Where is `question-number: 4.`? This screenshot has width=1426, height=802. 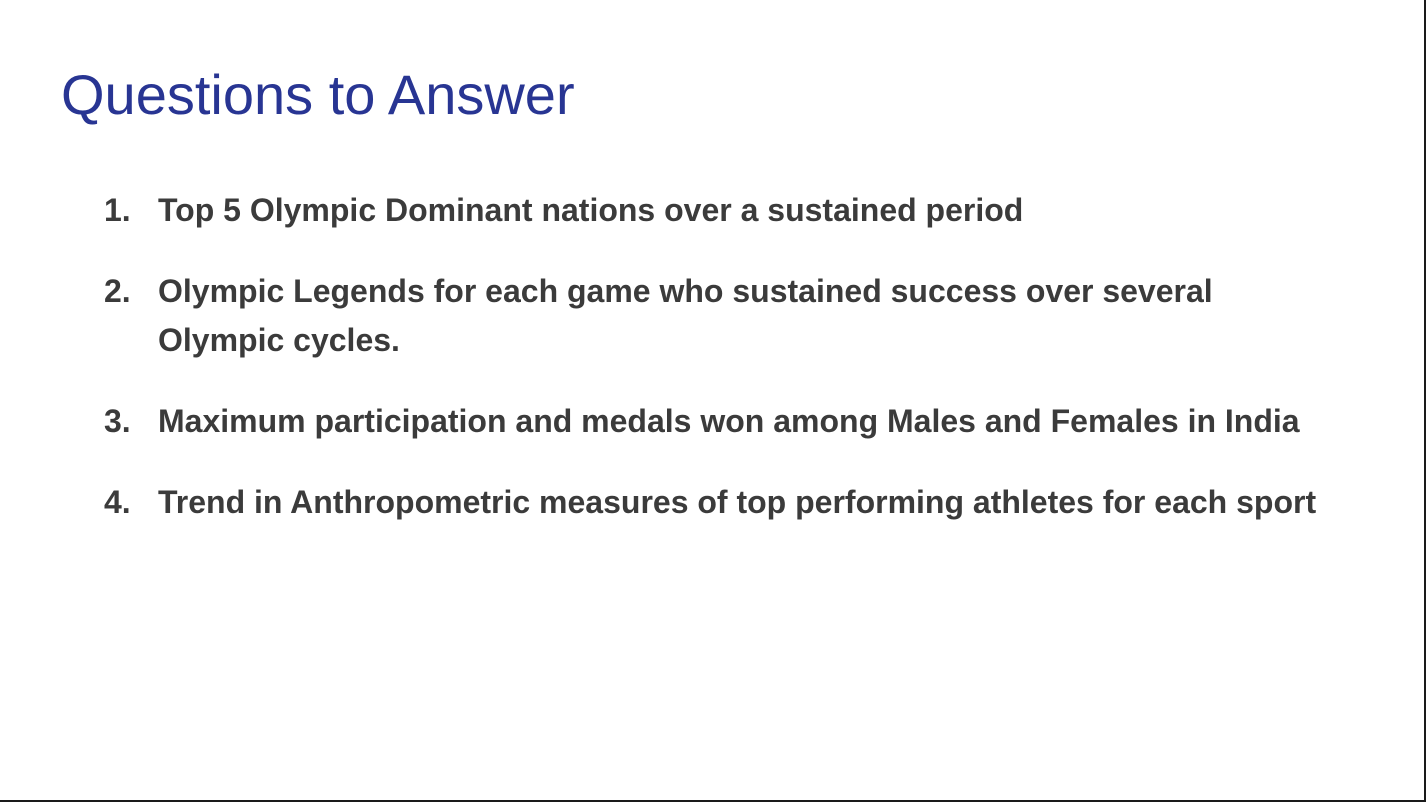
question-number: 4. is located at coordinates (117, 502).